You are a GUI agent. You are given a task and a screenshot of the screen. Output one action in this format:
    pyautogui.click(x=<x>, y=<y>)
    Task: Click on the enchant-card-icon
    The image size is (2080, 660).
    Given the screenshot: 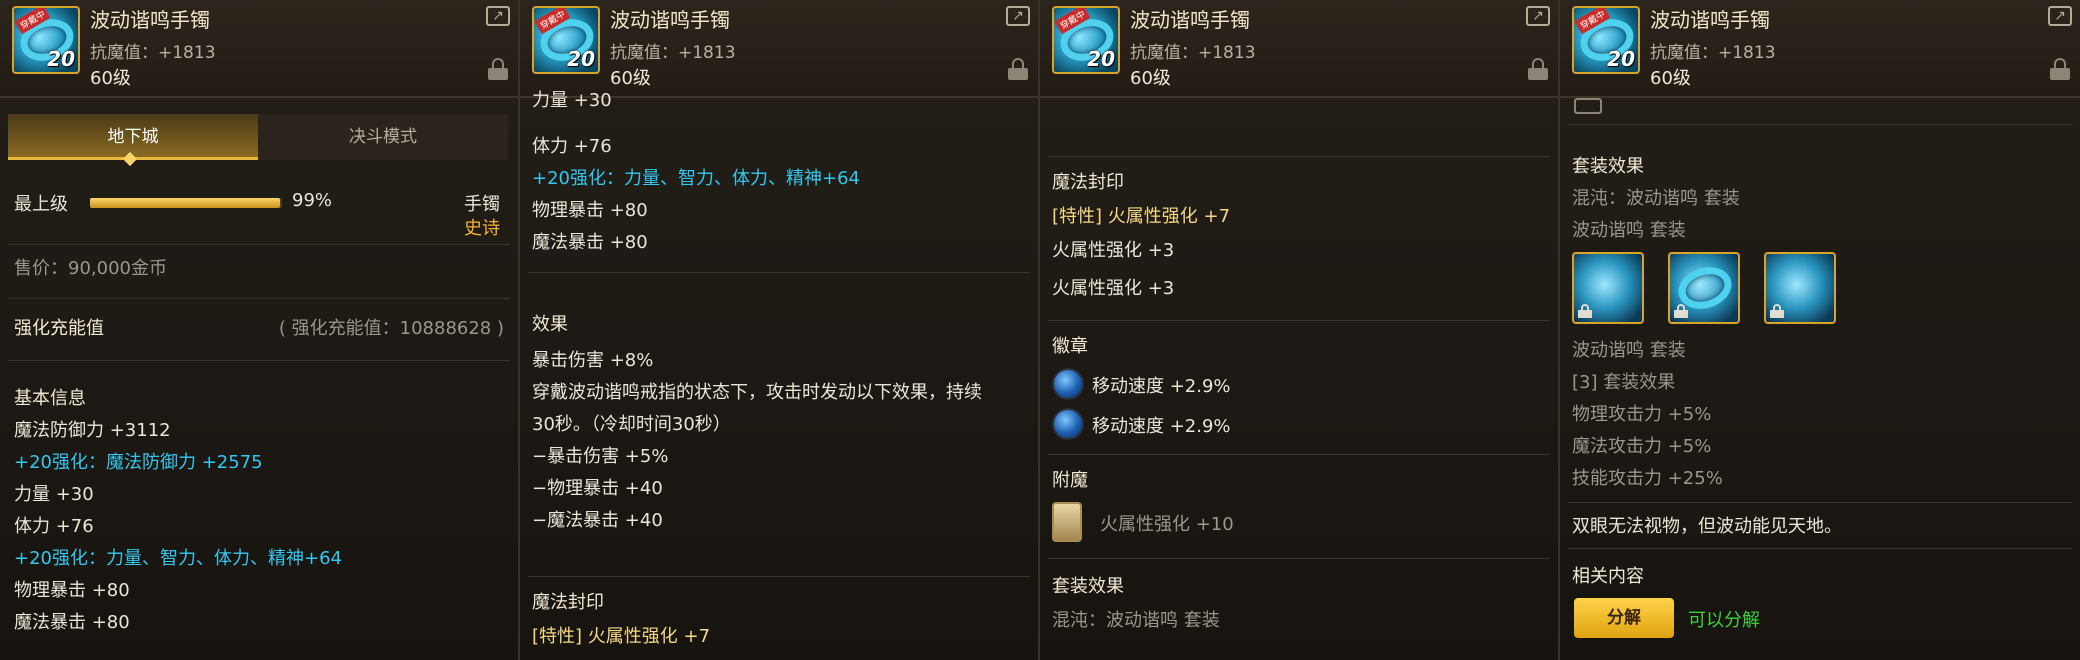 What is the action you would take?
    pyautogui.click(x=1067, y=522)
    